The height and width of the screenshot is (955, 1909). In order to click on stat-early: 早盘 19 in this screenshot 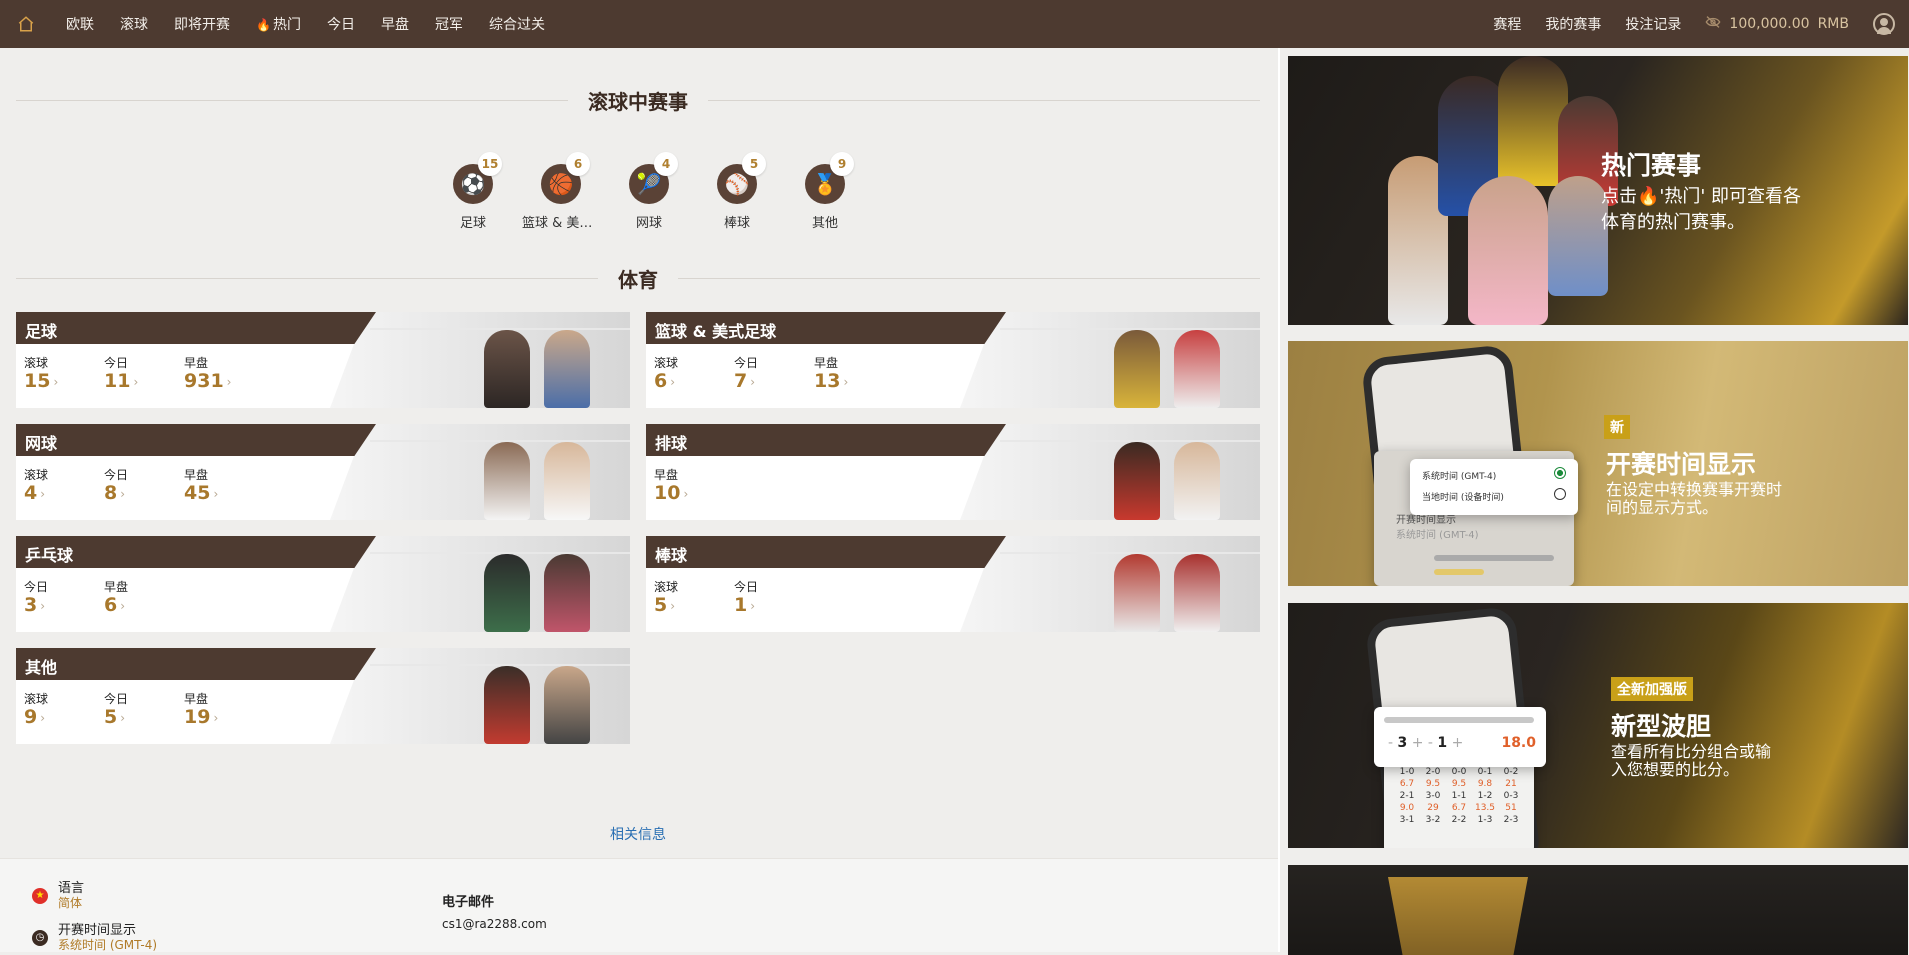, I will do `click(224, 710)`.